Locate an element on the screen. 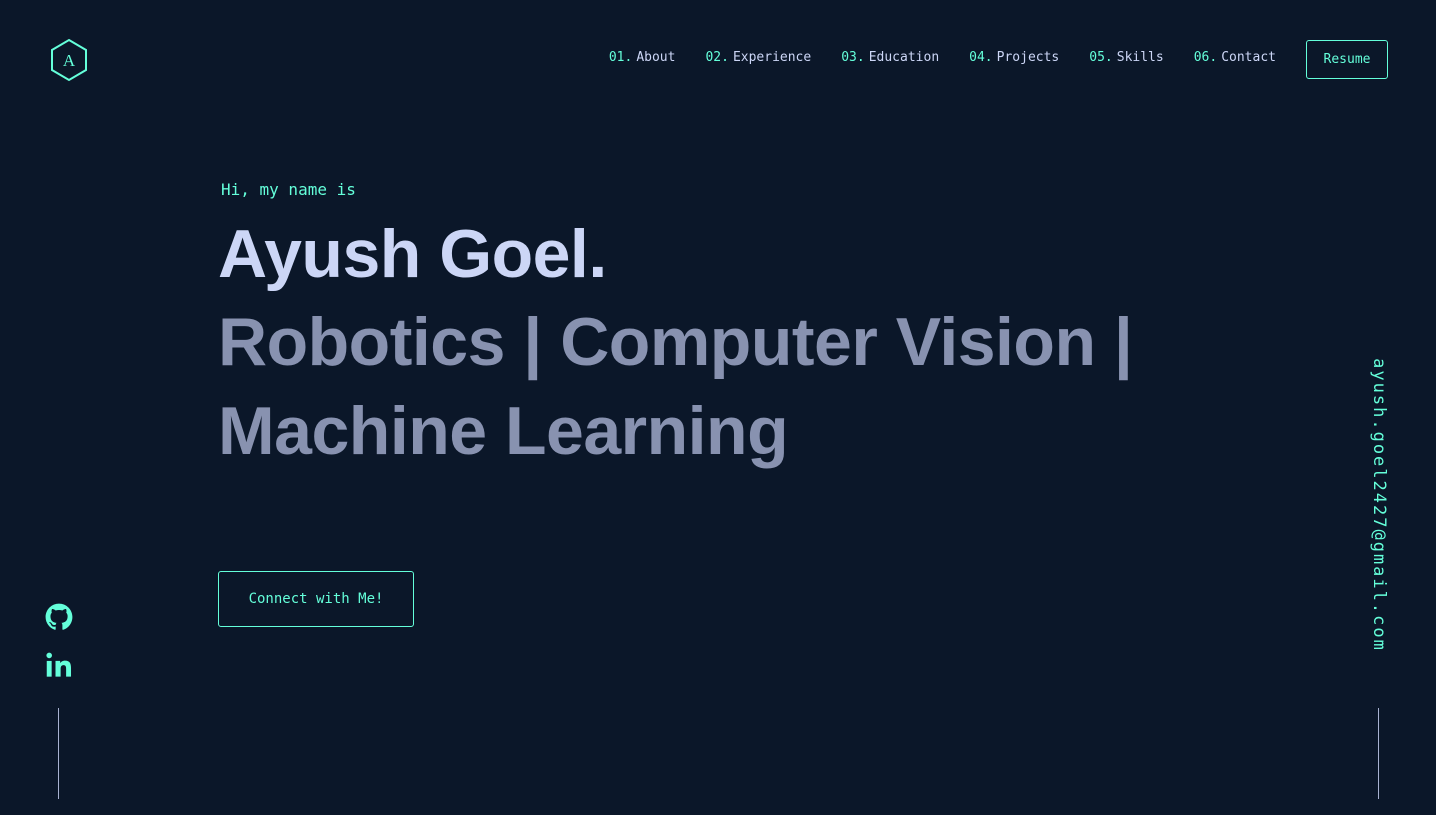  linkedin-icon is located at coordinates (59, 664).